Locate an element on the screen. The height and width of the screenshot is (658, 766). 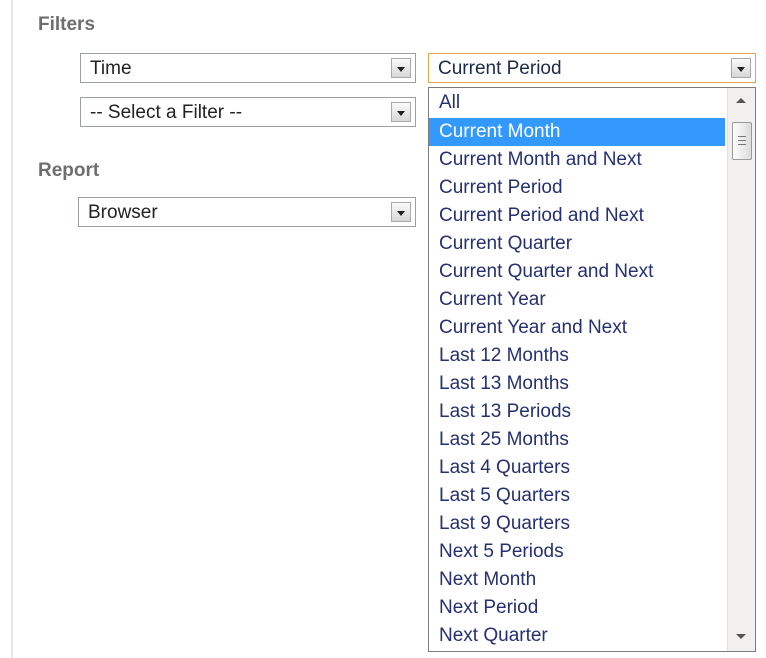
dropdown-option: Next Quarter is located at coordinates (577, 636).